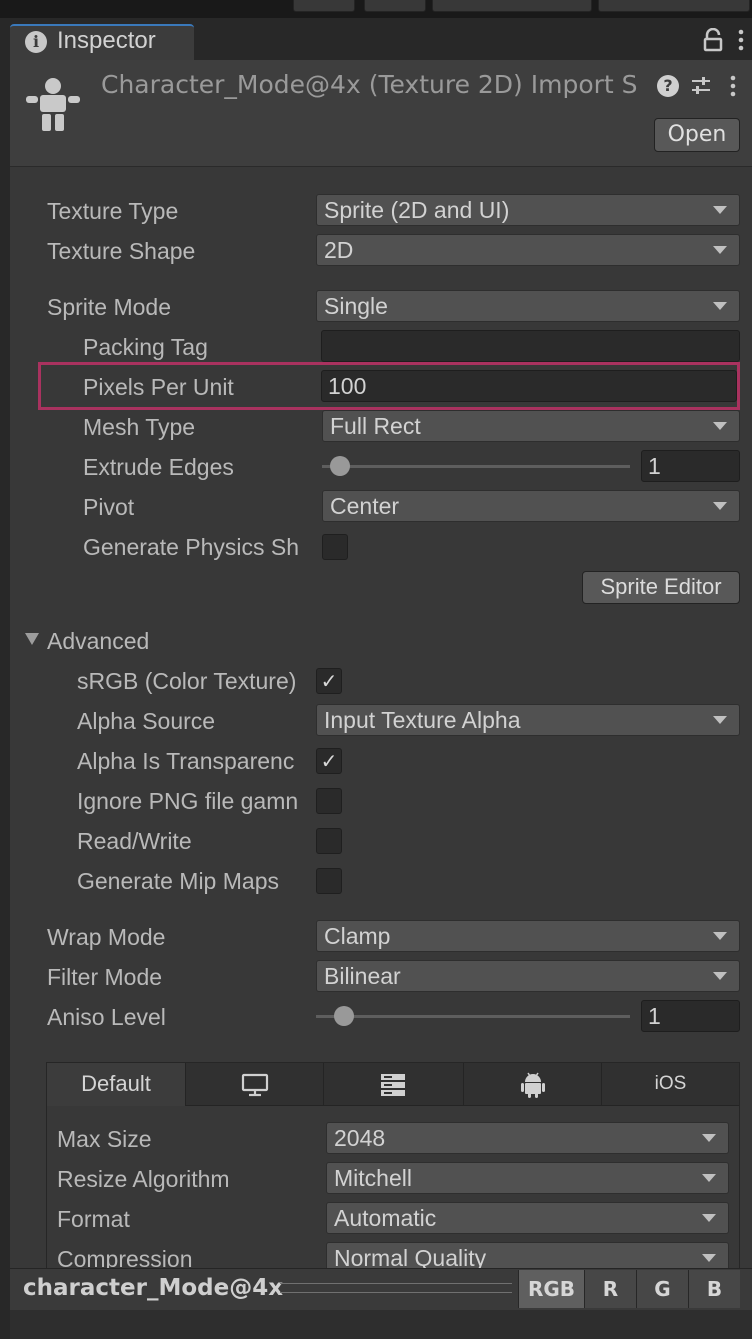  I want to click on channel-g-button: G, so click(662, 1289).